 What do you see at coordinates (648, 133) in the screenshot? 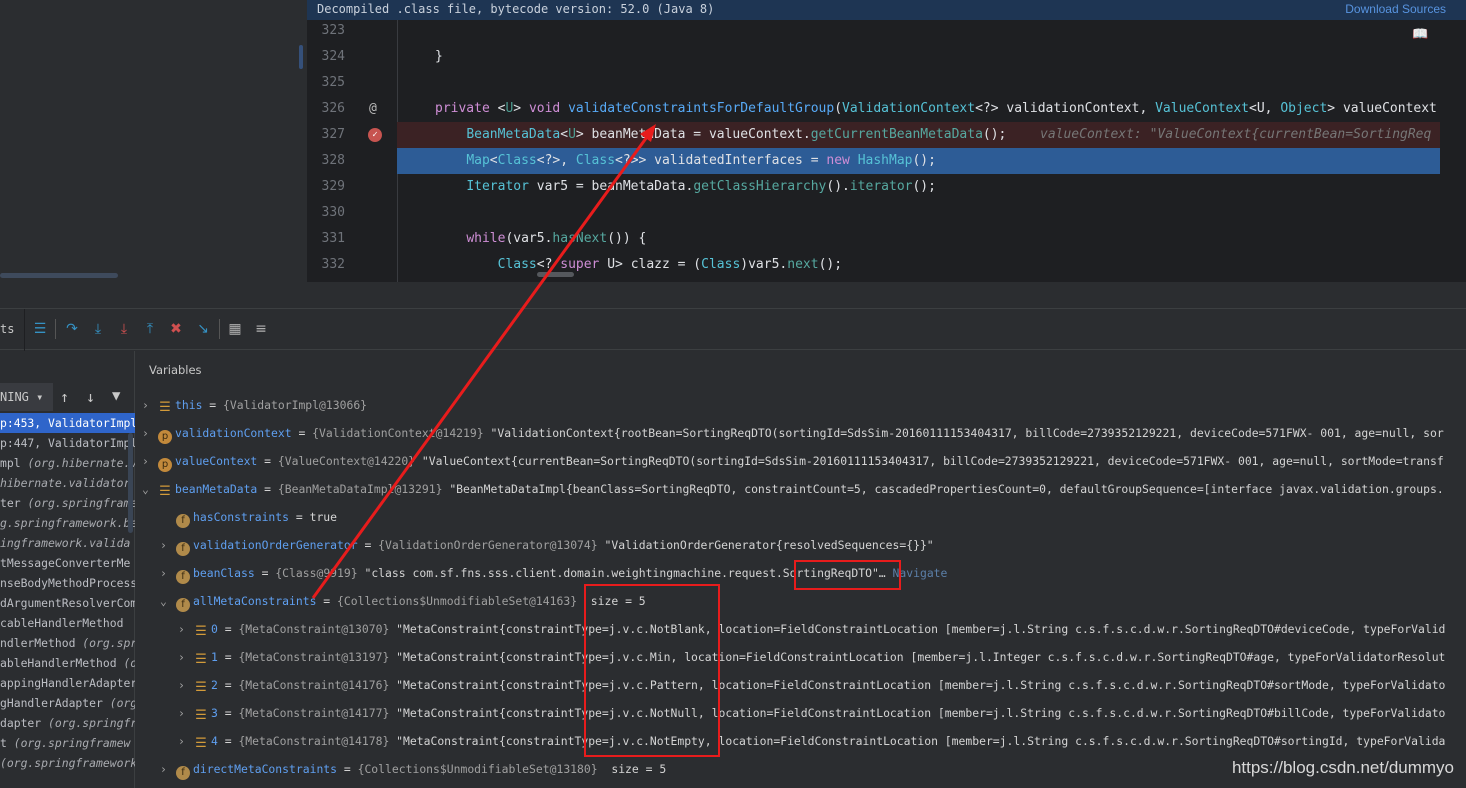
I see `annotation-arrowhead` at bounding box center [648, 133].